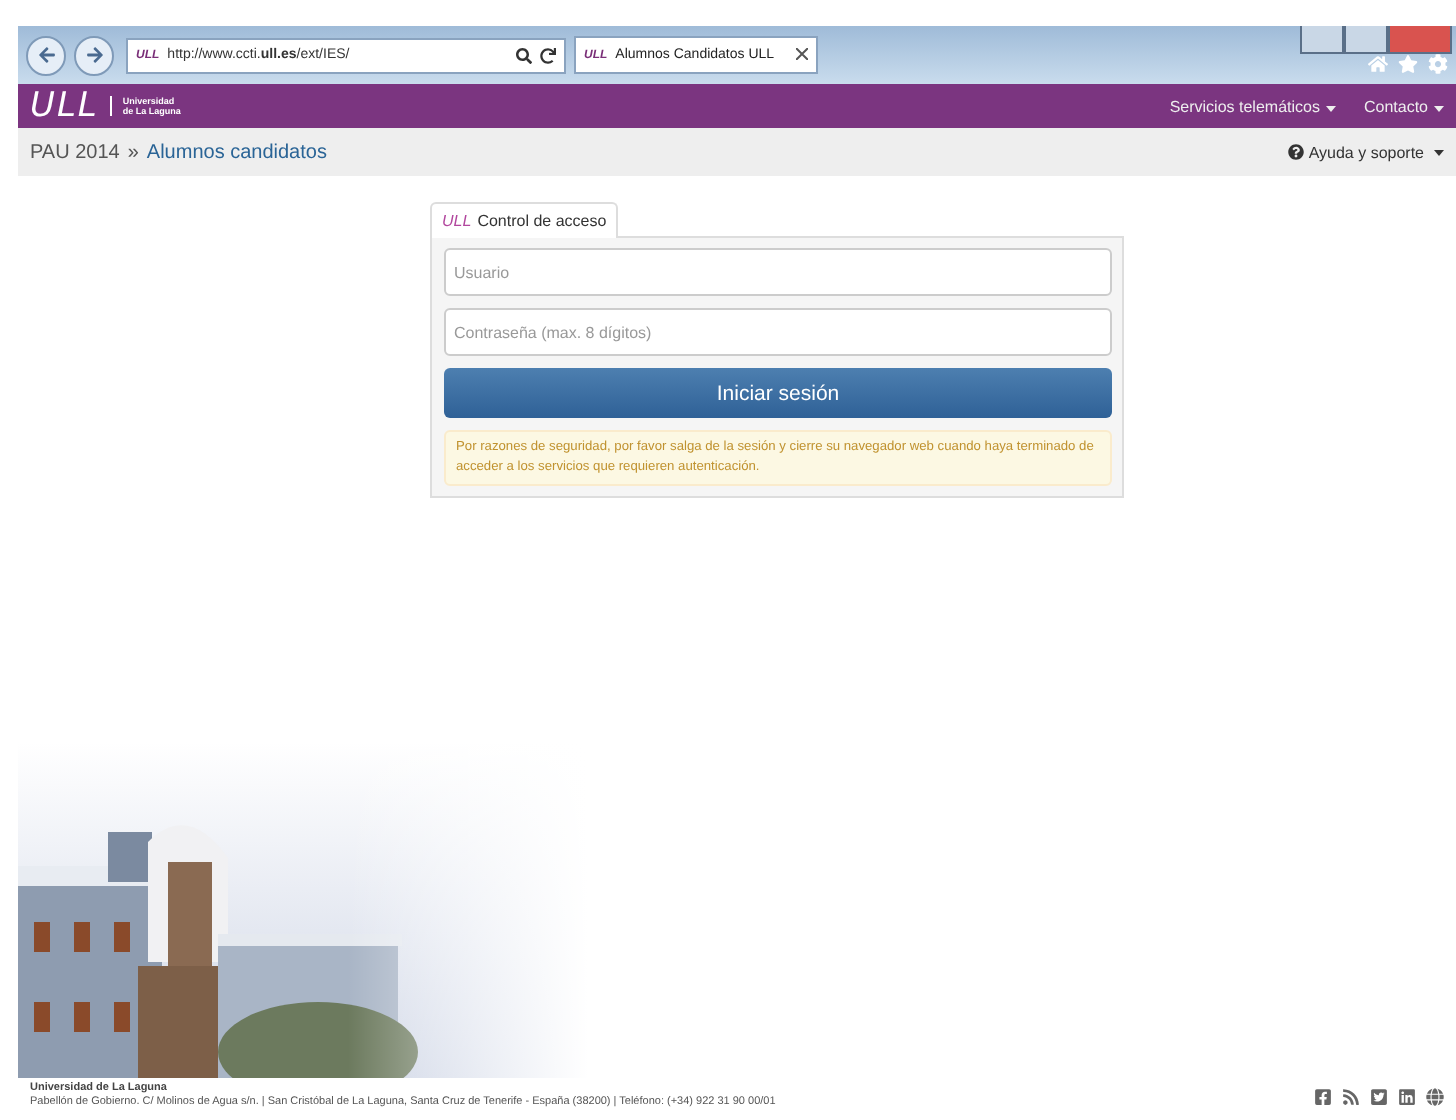 The image size is (1456, 1120). I want to click on rss-icon, so click(1351, 1097).